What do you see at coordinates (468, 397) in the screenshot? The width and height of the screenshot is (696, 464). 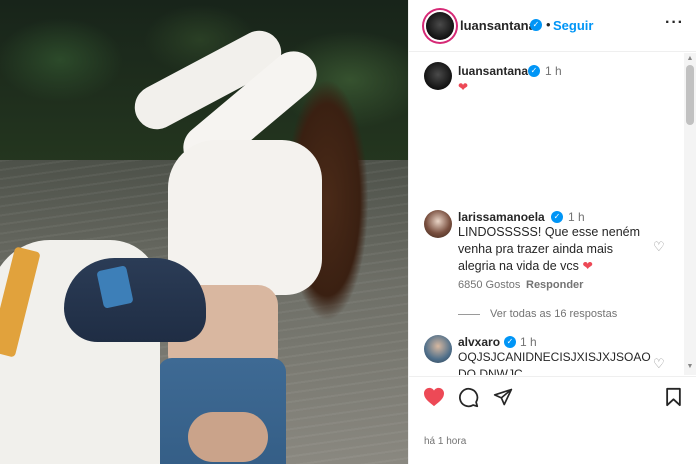 I see `comment-icon` at bounding box center [468, 397].